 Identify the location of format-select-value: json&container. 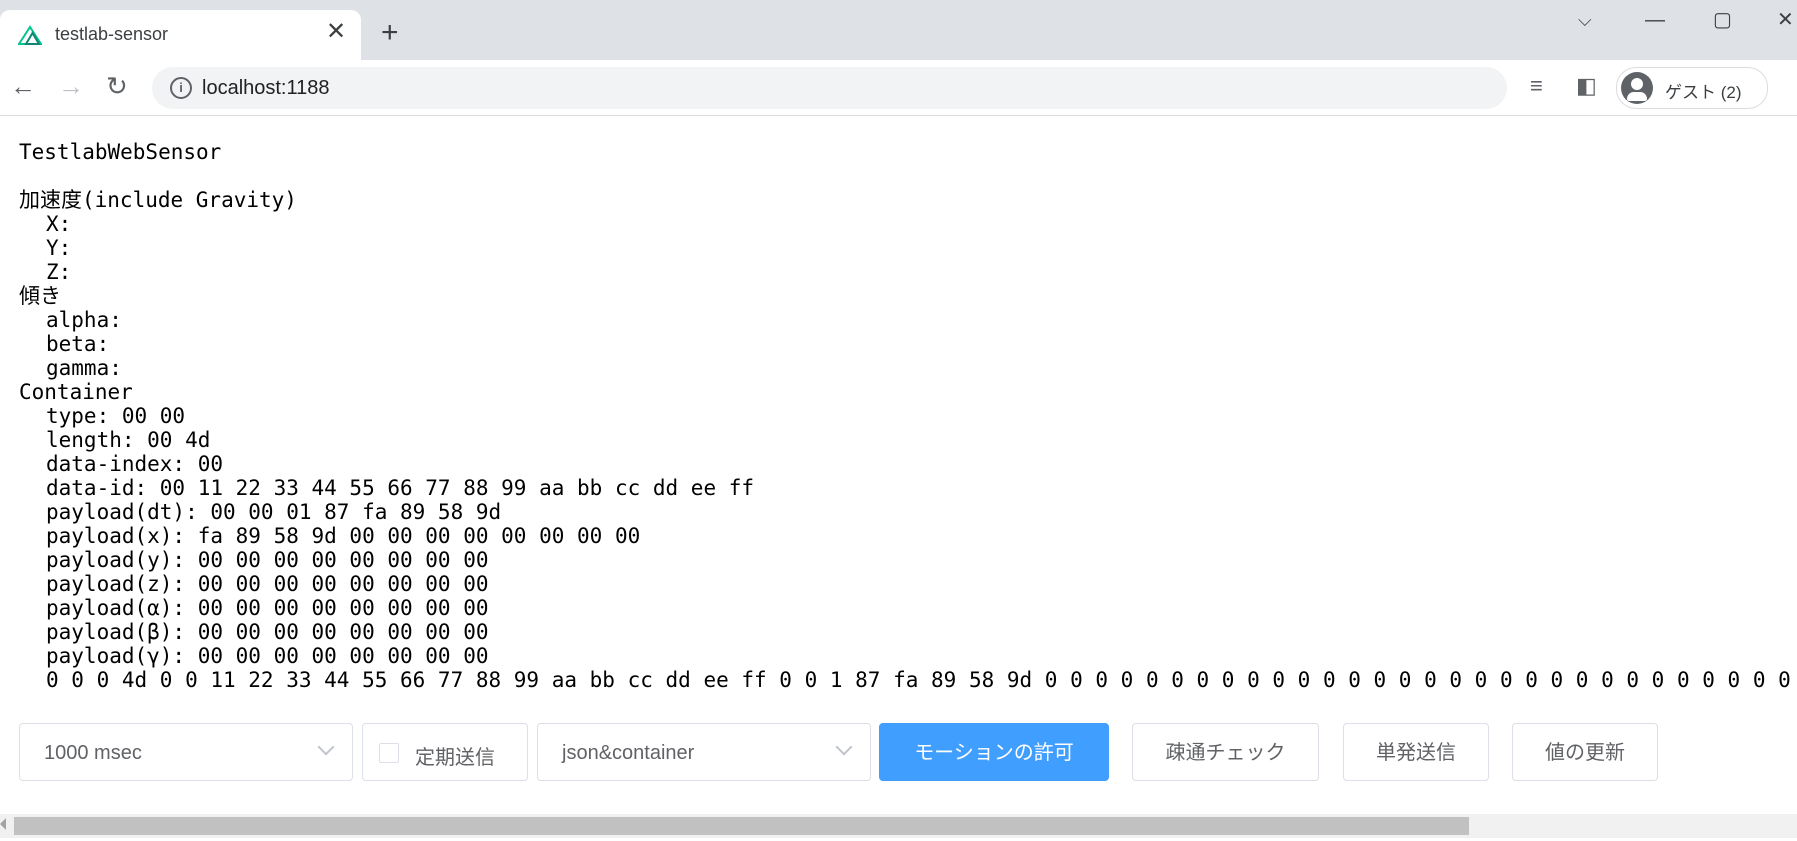
(628, 753).